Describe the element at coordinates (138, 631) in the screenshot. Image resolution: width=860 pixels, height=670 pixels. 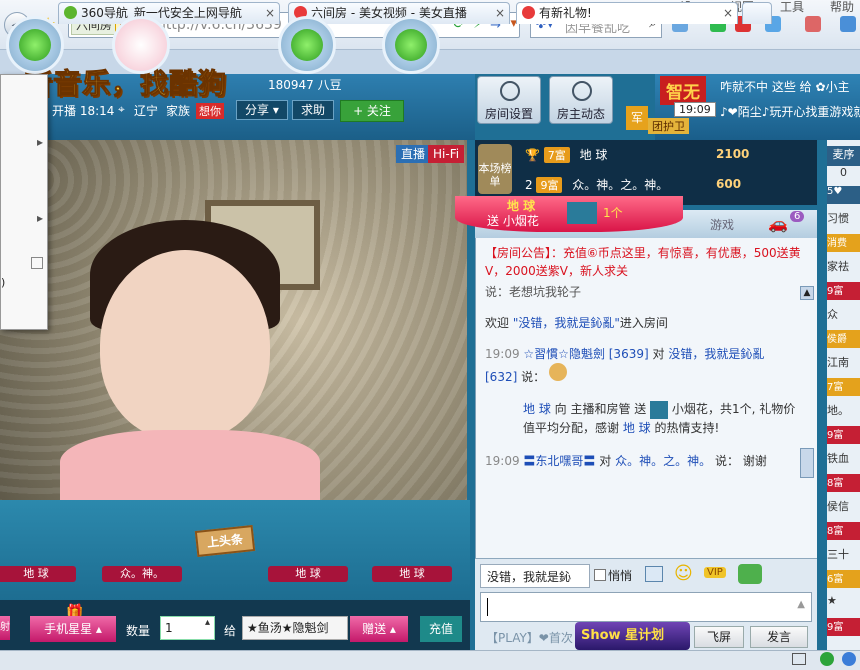
I see `qty-label: 数量` at that location.